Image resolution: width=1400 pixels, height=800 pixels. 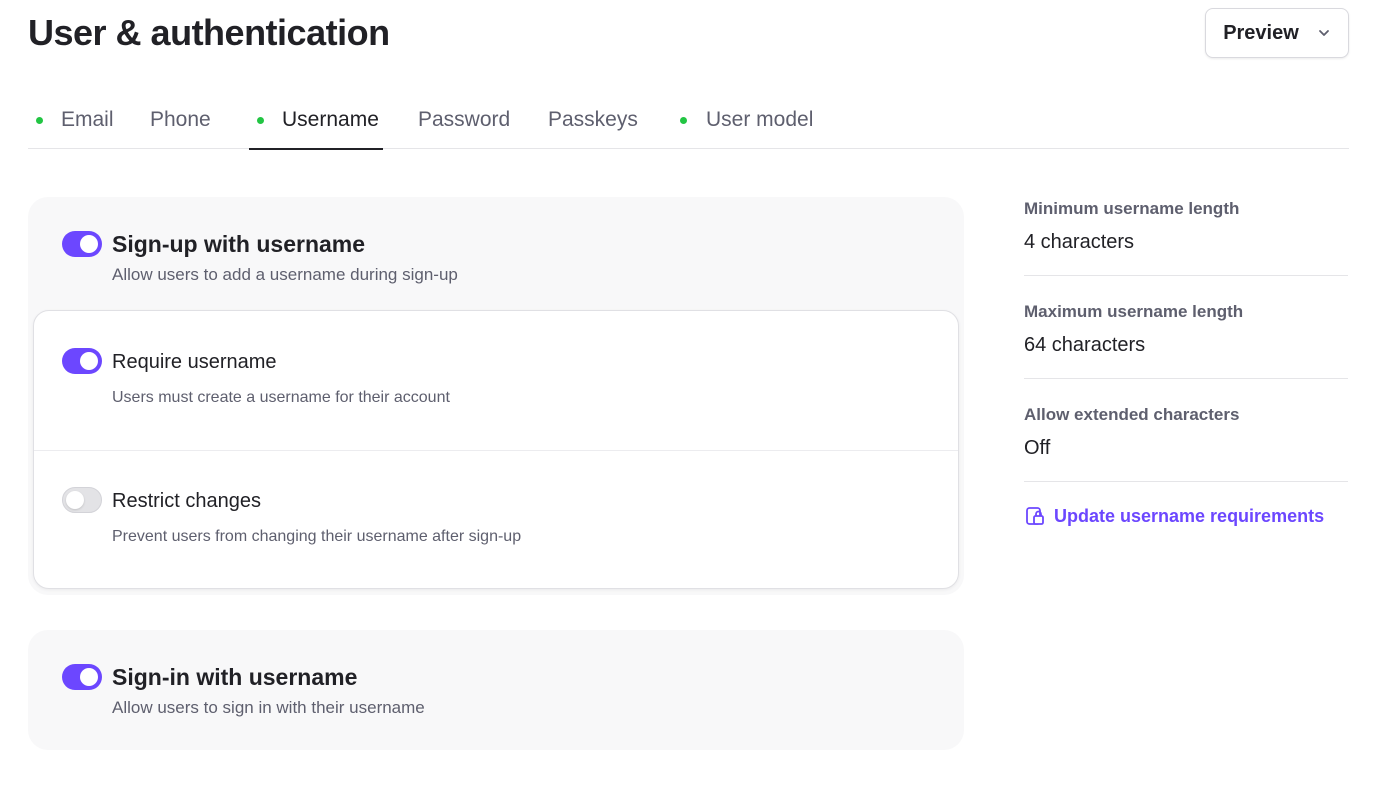 I want to click on tab-phone: Phone, so click(x=200, y=119).